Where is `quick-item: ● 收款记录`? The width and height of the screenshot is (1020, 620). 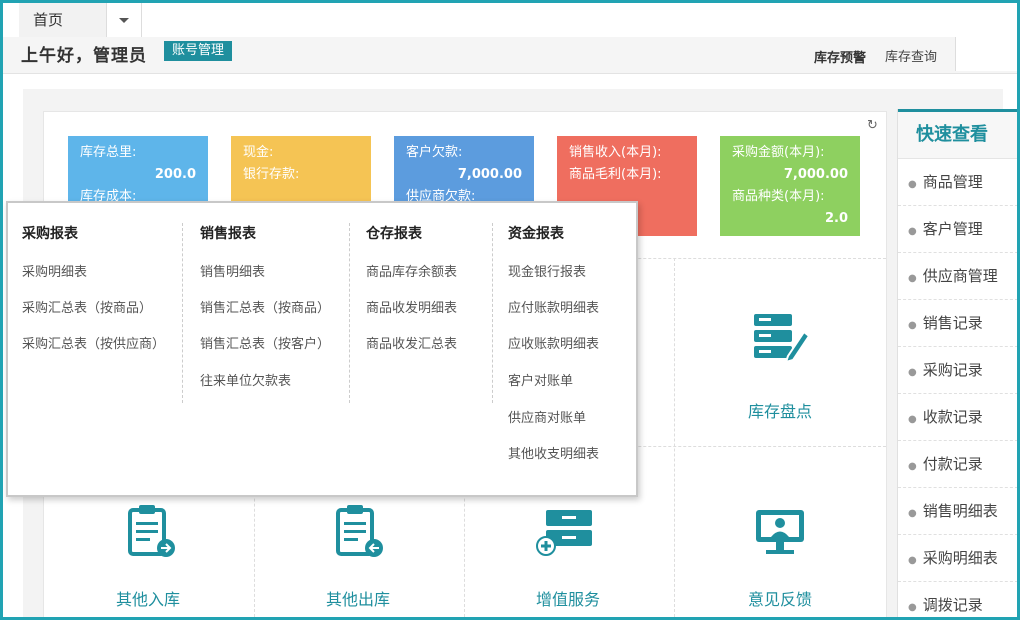
quick-item: ● 收款记录 is located at coordinates (957, 417).